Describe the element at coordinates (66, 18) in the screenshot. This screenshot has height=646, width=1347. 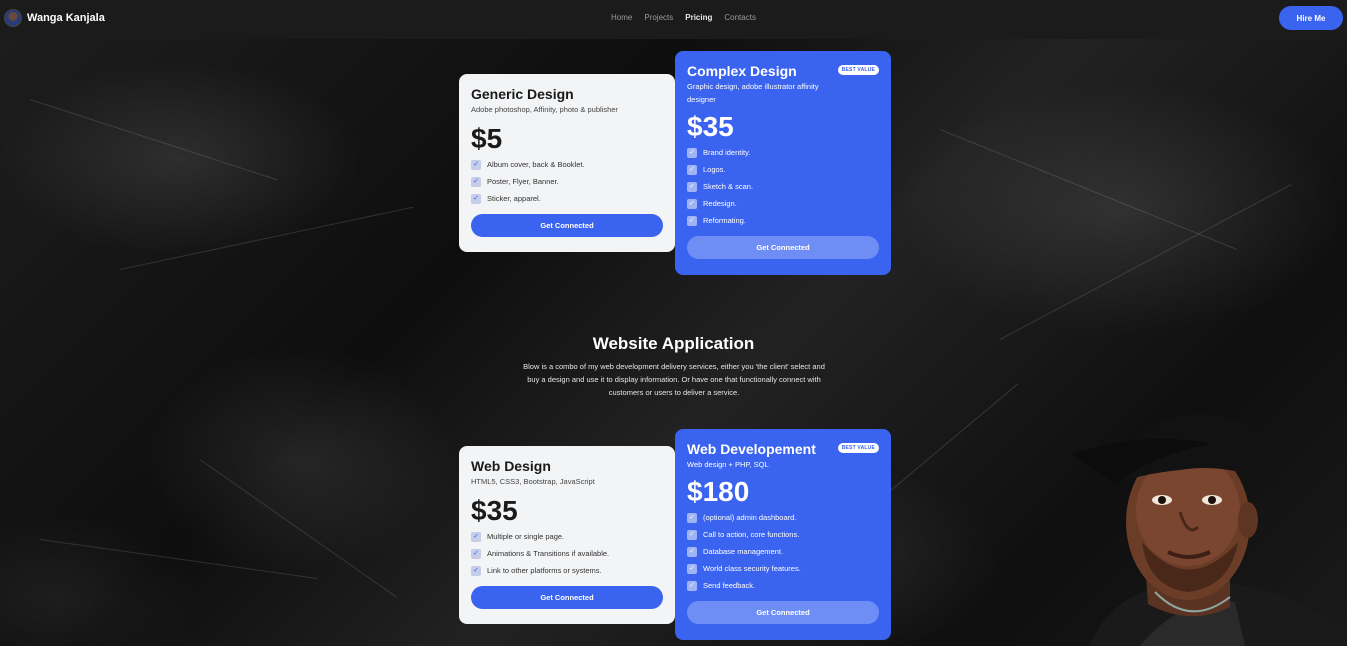
I see `brand-name: Wanga Kanjala` at that location.